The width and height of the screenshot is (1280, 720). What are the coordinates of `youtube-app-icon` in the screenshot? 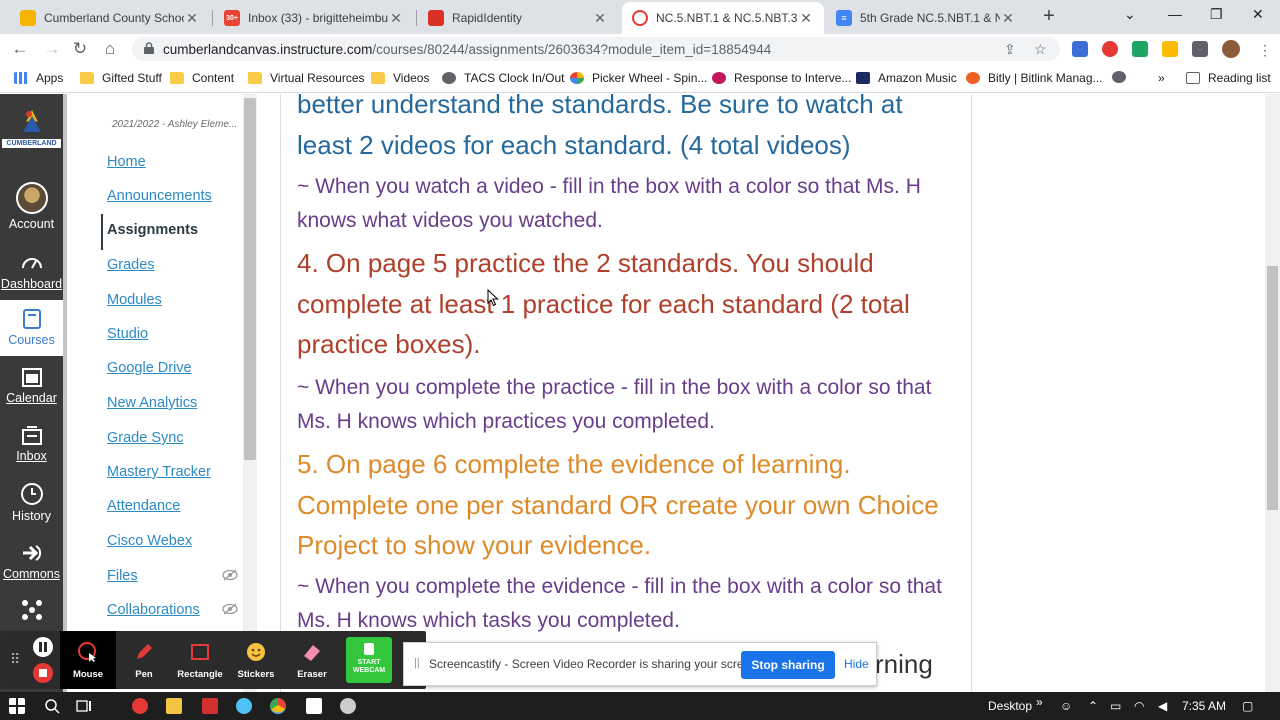 It's located at (140, 706).